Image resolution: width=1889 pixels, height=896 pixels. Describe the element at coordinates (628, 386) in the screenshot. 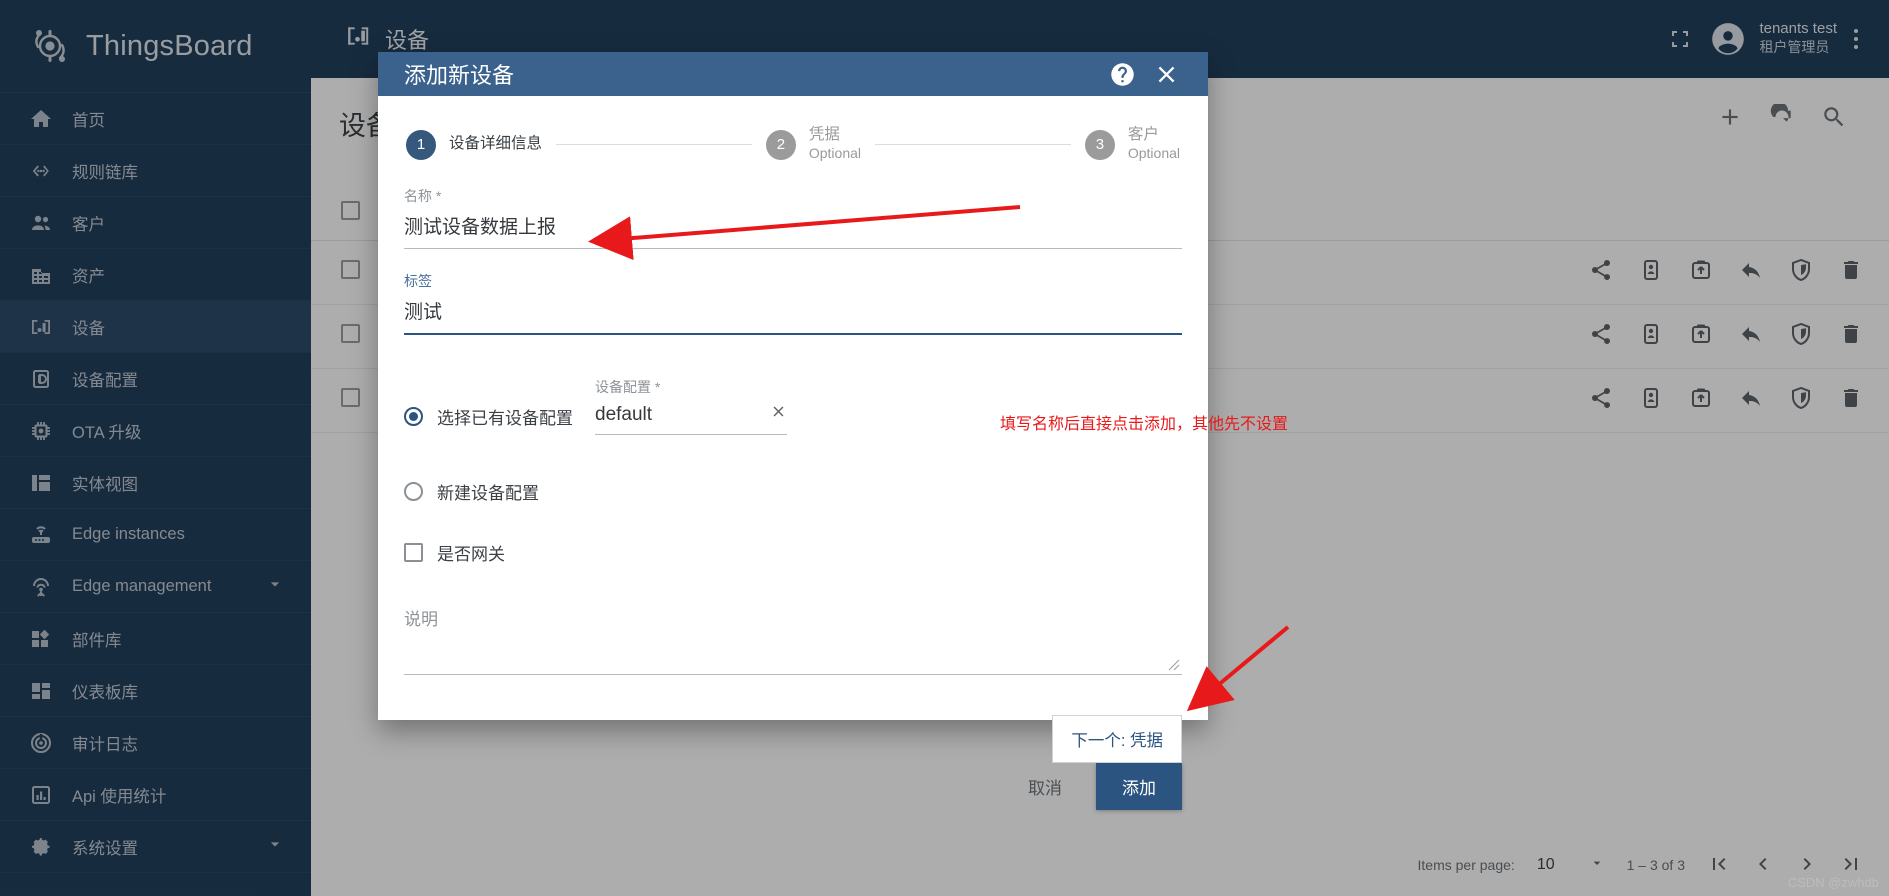

I see `device-profile-label: 设备配置 *` at that location.